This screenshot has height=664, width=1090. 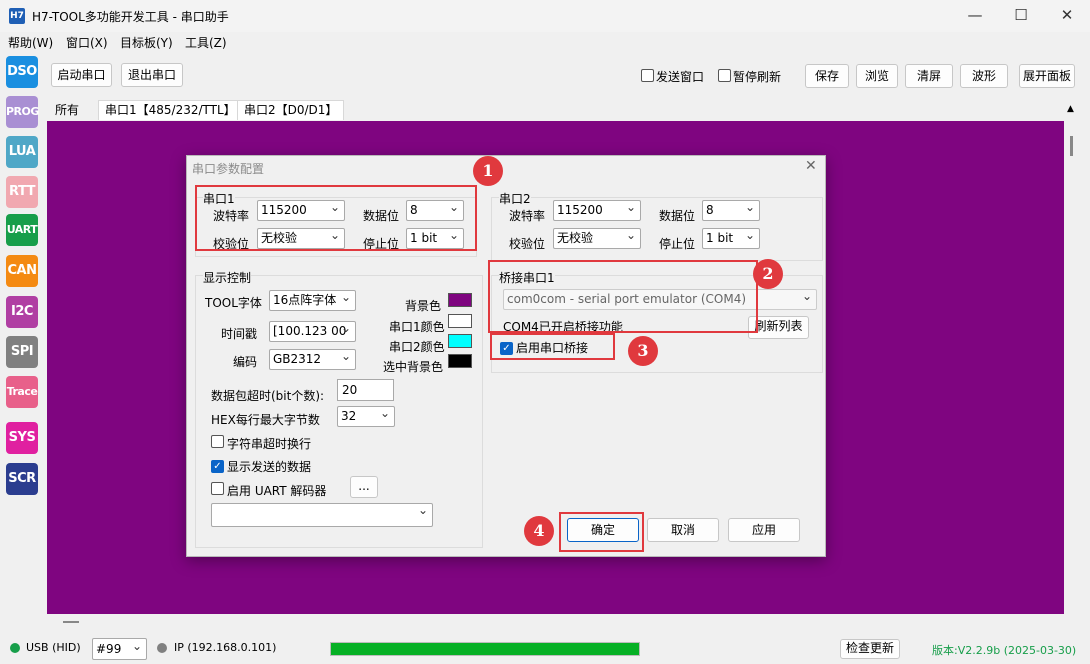 I want to click on sidebar-item-scr: SCR, so click(x=22, y=479).